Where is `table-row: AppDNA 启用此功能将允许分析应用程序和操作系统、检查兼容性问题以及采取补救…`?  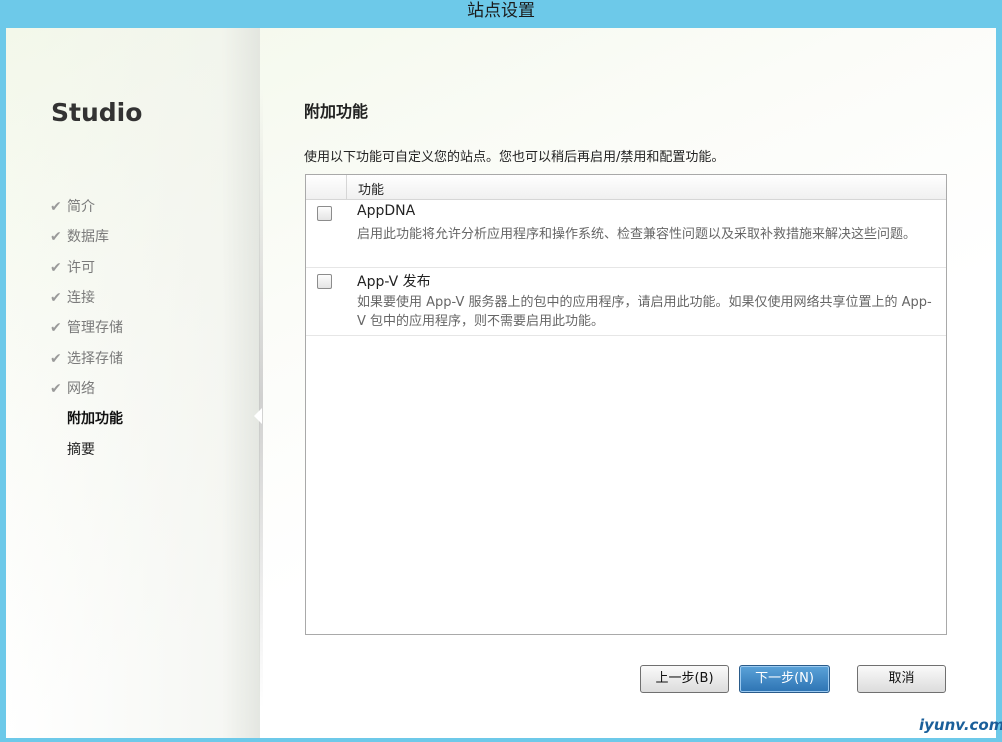
table-row: AppDNA 启用此功能将允许分析应用程序和操作系统、检查兼容性问题以及采取补救… is located at coordinates (626, 234).